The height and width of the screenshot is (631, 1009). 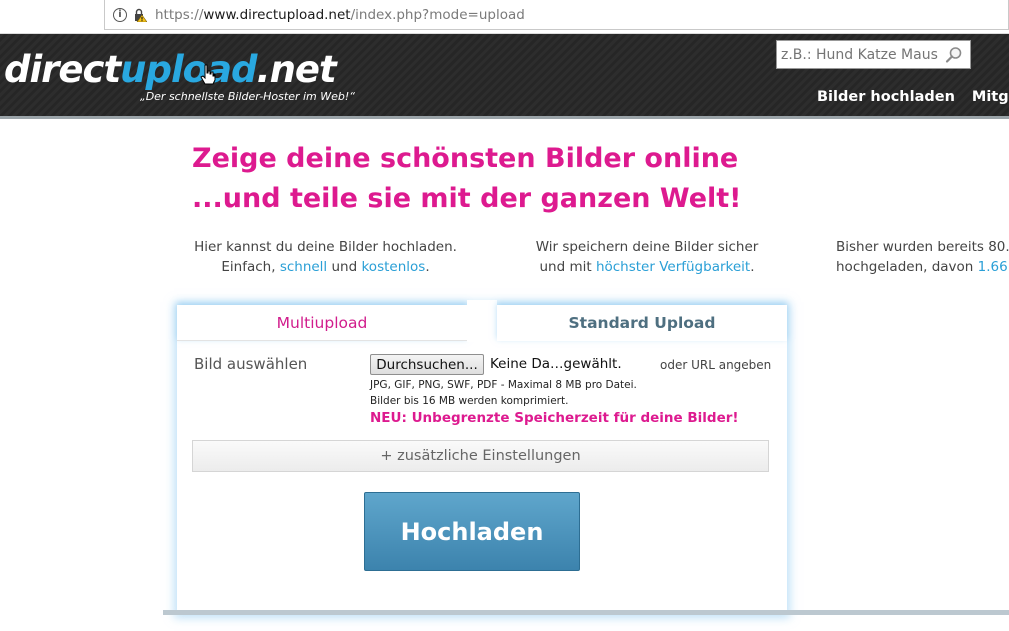 I want to click on main-nav: Bilder hochladen Mitgliede, so click(x=913, y=97).